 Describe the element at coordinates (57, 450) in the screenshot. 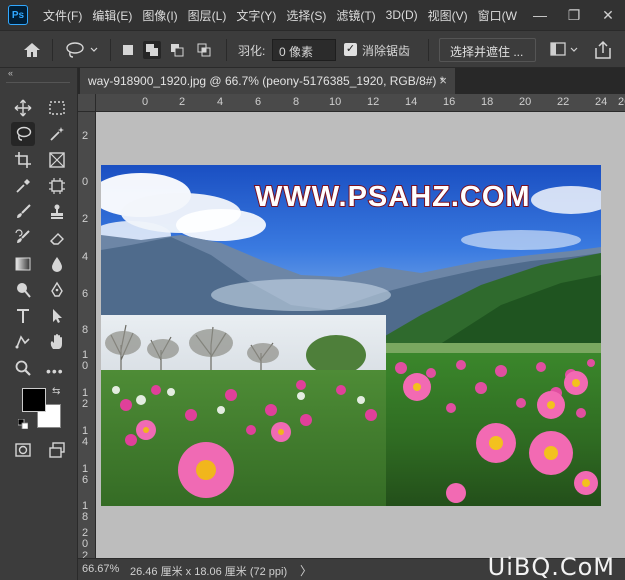

I see `screen-mode-icon` at that location.